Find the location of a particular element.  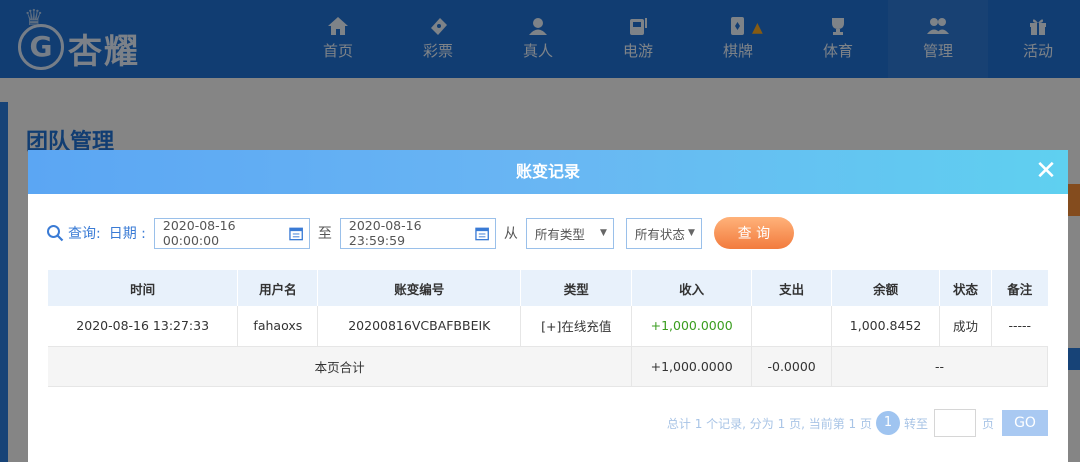

status-select: 所有状态 ▼ is located at coordinates (663, 233).